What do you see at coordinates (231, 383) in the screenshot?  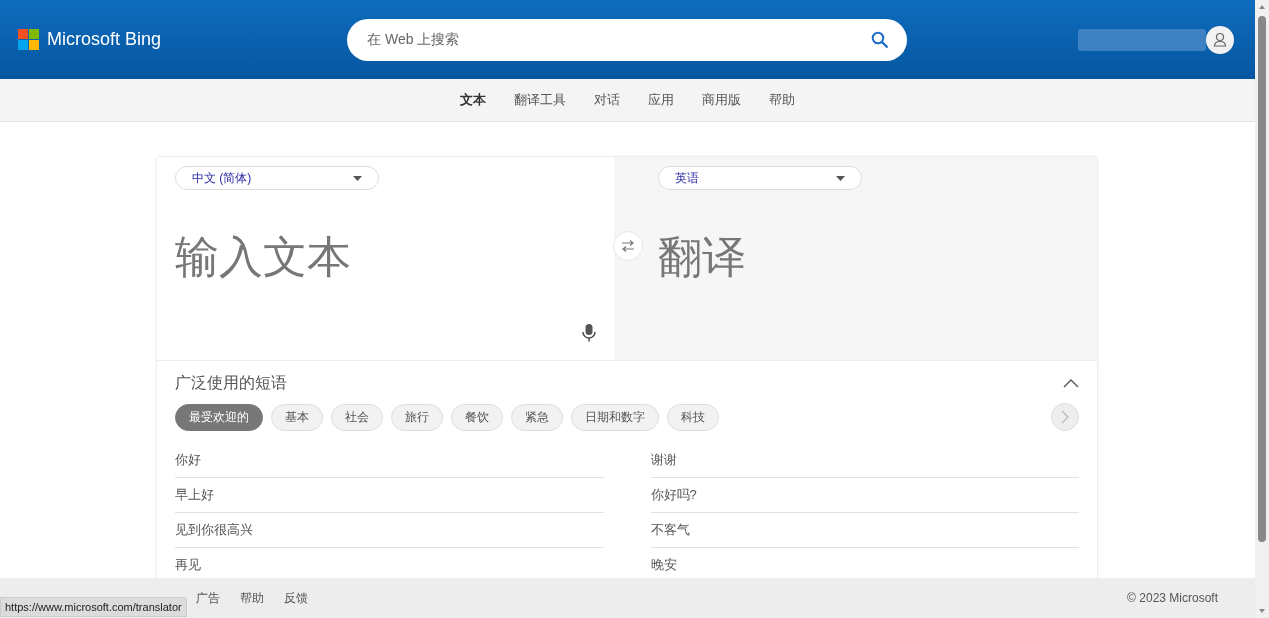 I see `section-title: 广泛使用的短语` at bounding box center [231, 383].